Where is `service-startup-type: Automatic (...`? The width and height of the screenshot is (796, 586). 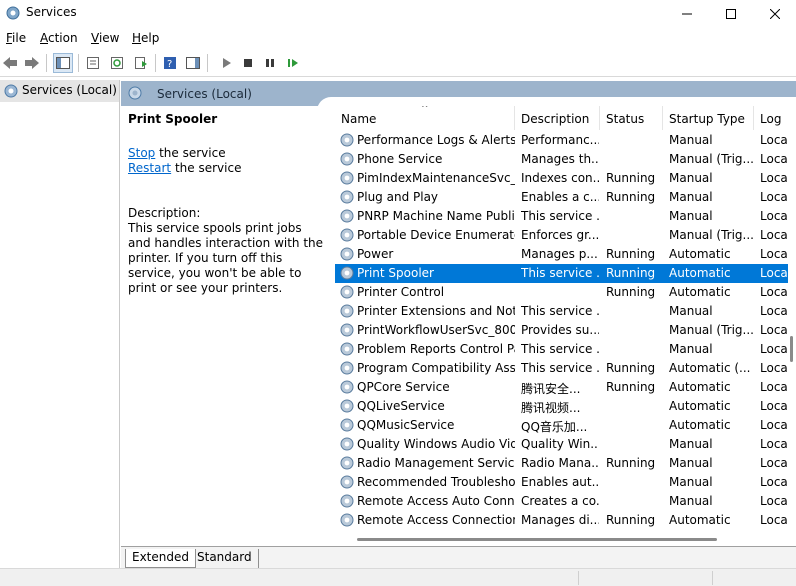 service-startup-type: Automatic (... is located at coordinates (710, 368).